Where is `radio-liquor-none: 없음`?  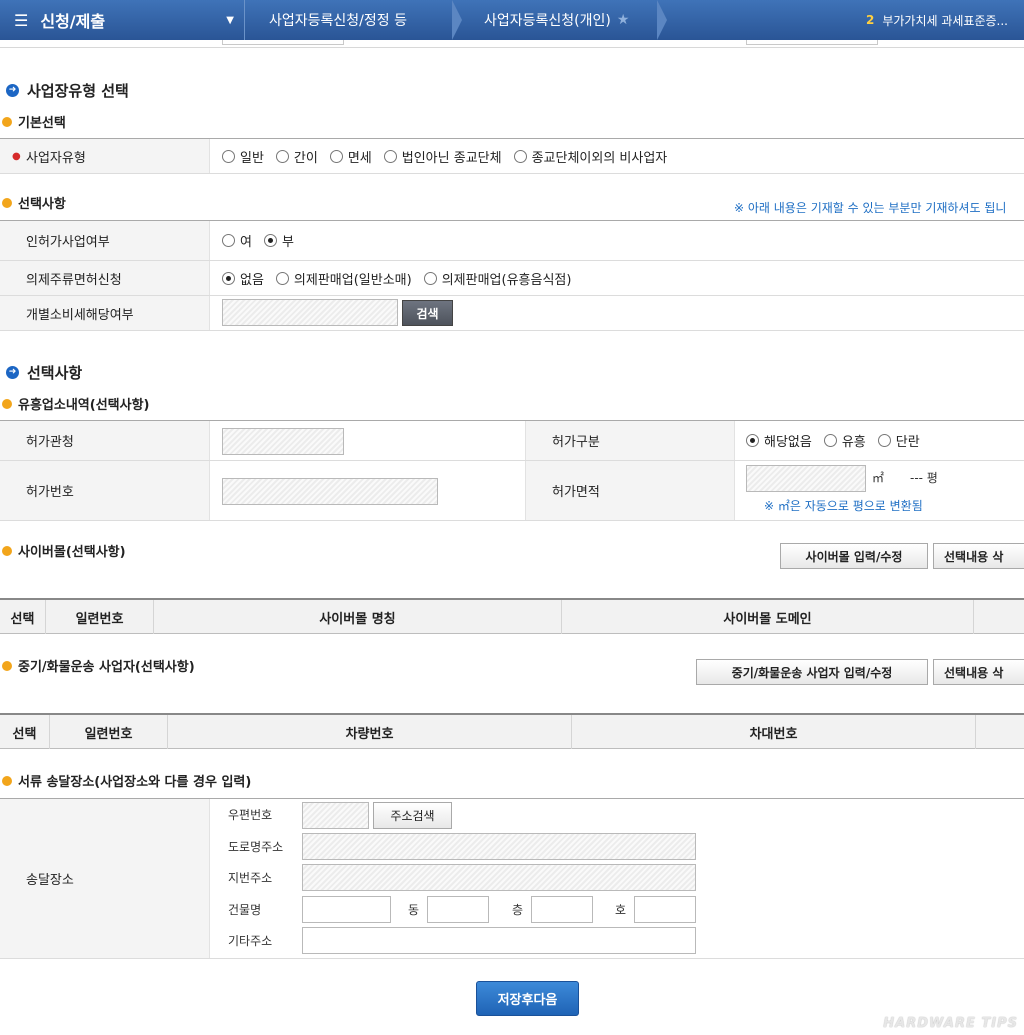 radio-liquor-none: 없음 is located at coordinates (243, 278).